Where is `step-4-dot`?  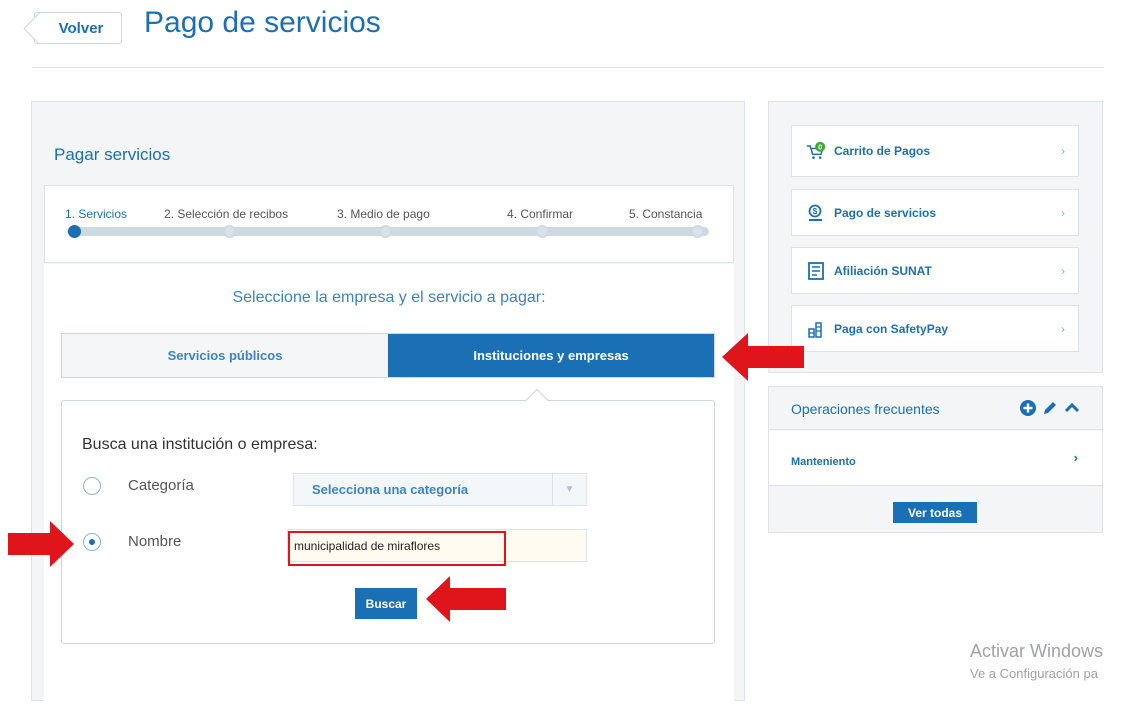 step-4-dot is located at coordinates (542, 231).